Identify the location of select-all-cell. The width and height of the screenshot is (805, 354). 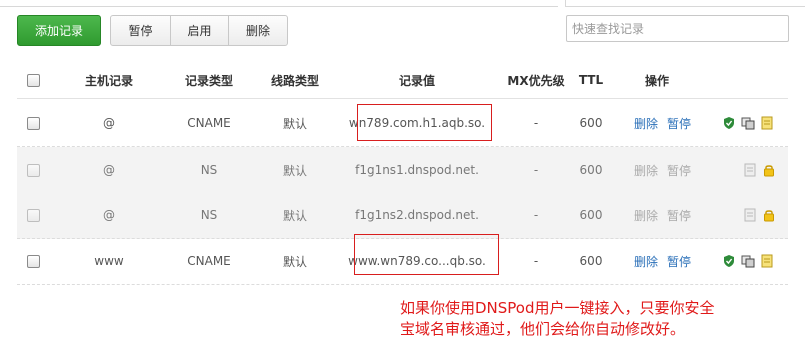
(33, 80).